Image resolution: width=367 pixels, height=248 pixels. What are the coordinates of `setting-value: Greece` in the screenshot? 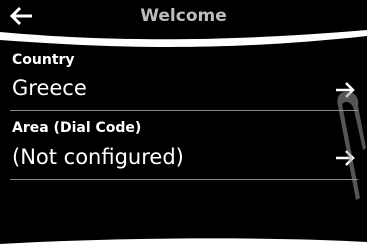 It's located at (49, 88).